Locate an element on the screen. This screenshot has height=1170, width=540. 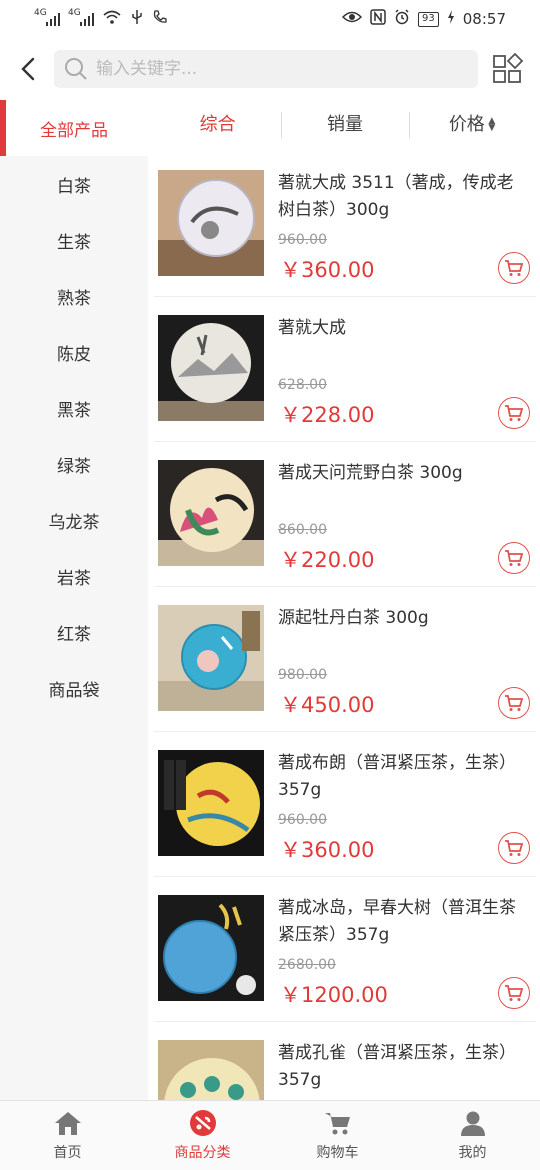
sort-tab-sales: 销量 is located at coordinates (344, 125).